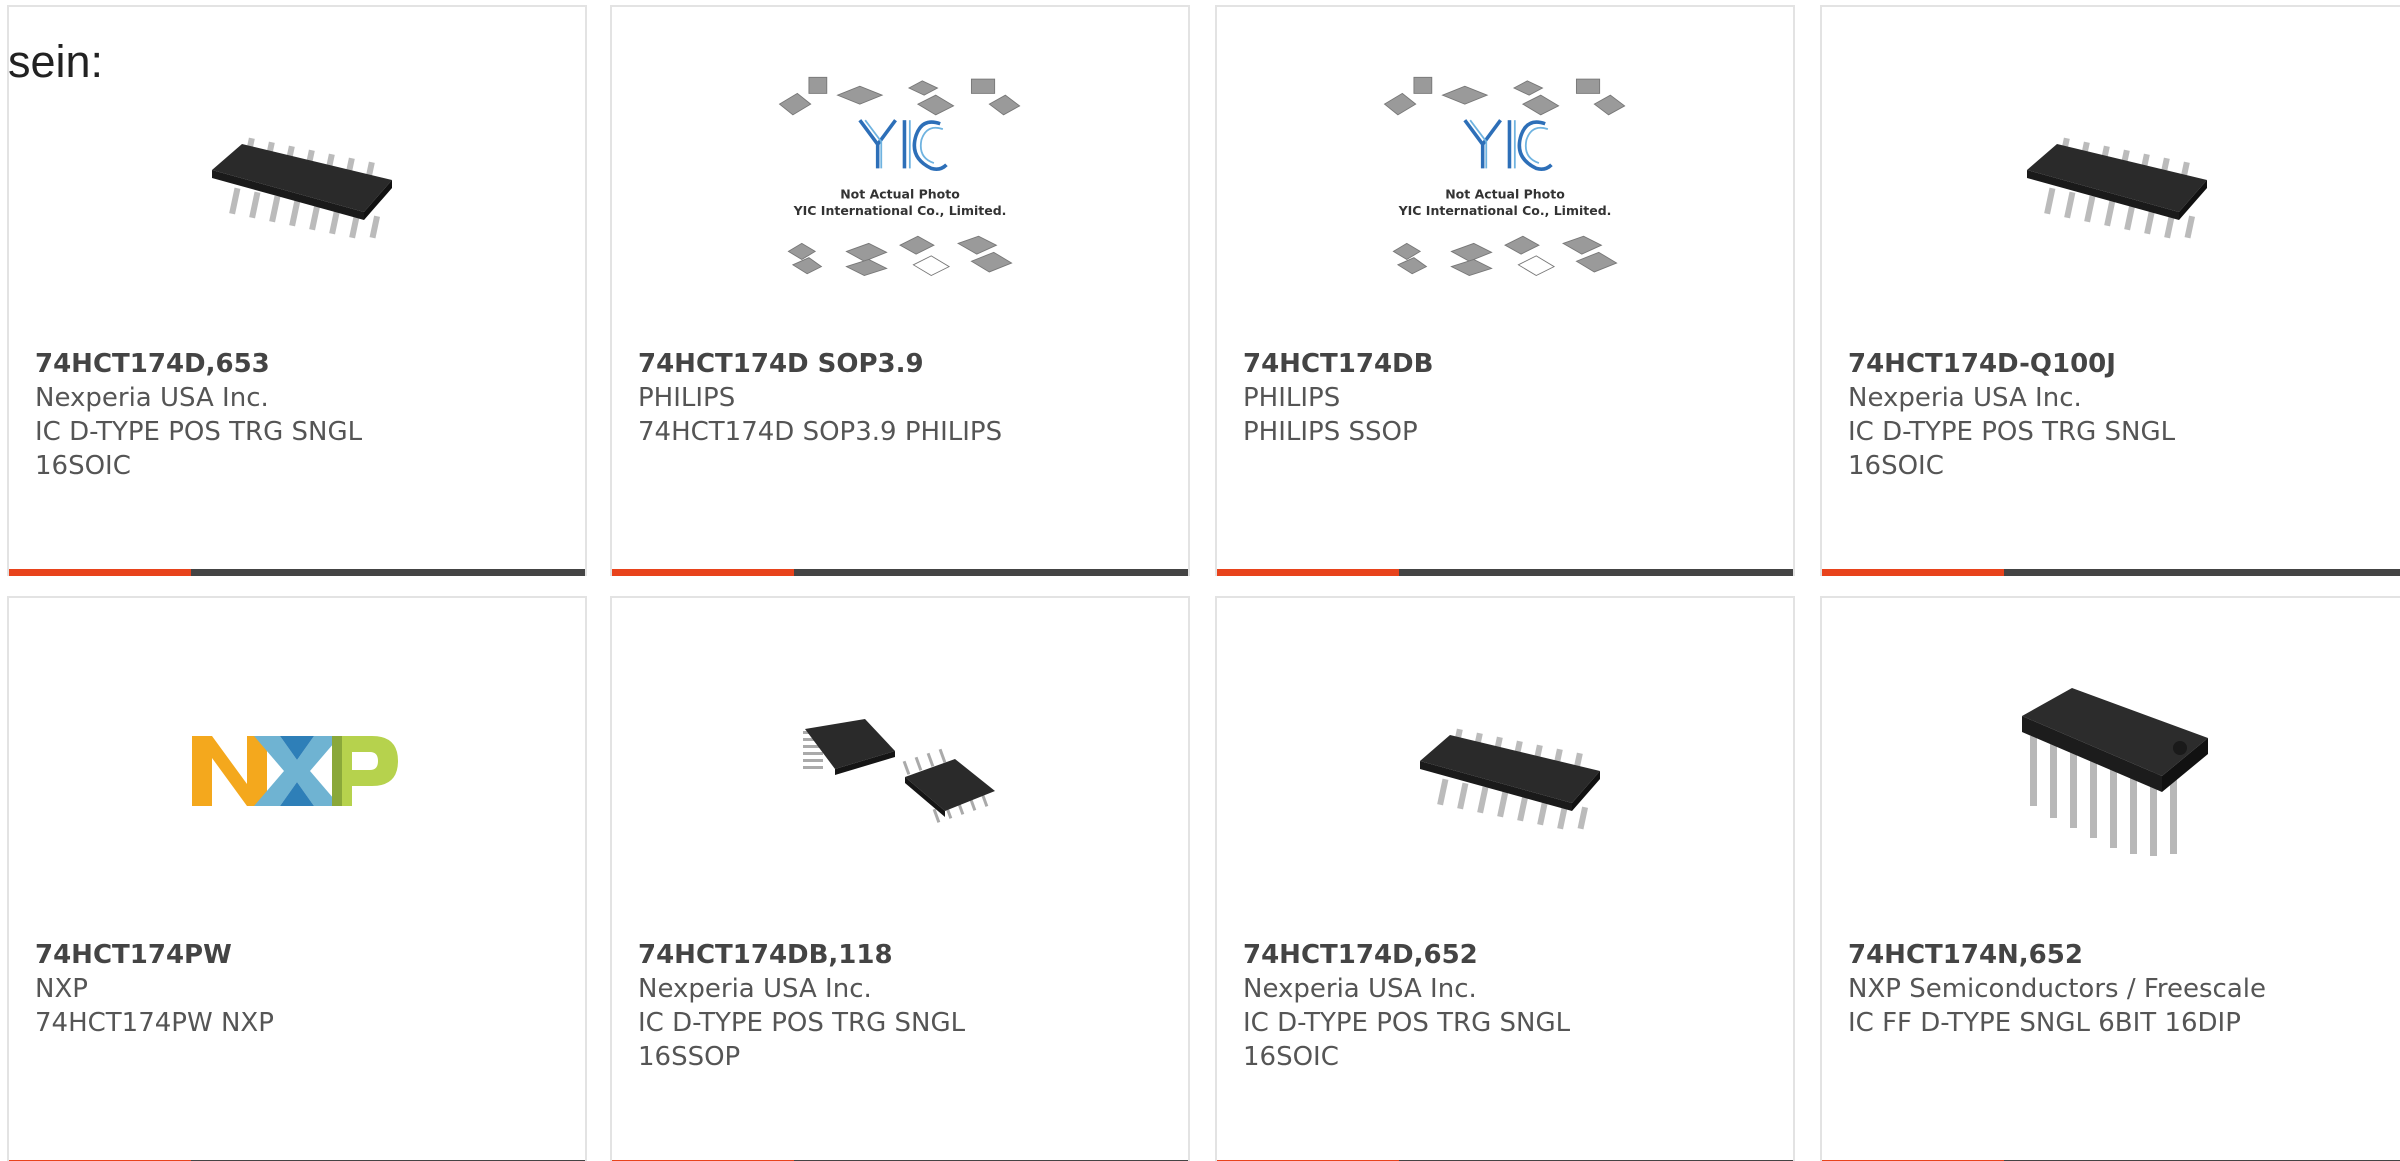 This screenshot has height=1161, width=2400. Describe the element at coordinates (689, 1057) in the screenshot. I see `description-line: 16SSOP` at that location.